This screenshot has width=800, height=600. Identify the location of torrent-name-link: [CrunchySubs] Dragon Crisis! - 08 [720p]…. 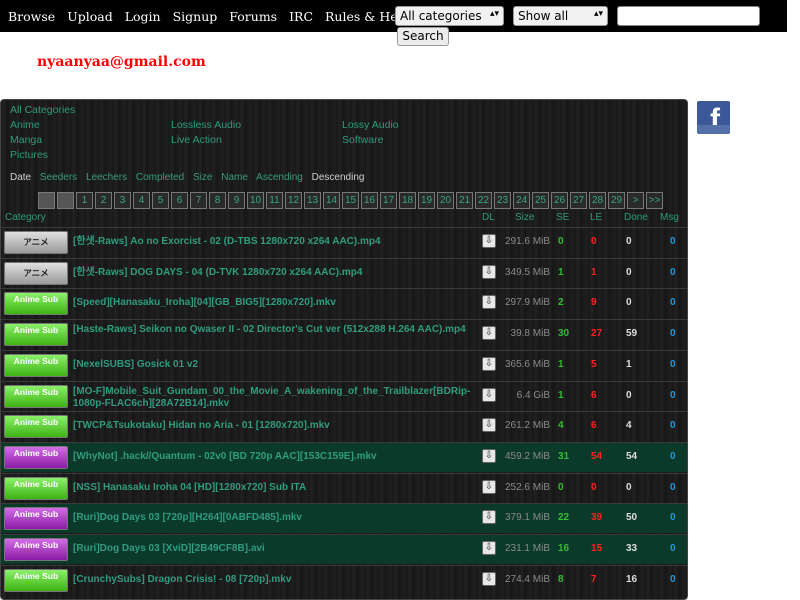
(275, 580).